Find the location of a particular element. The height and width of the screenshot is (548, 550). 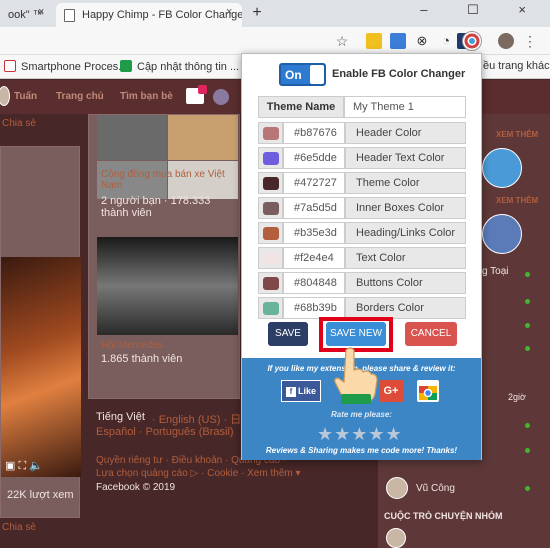

video-controls: ▣ ⛶ 🔈 is located at coordinates (24, 466).